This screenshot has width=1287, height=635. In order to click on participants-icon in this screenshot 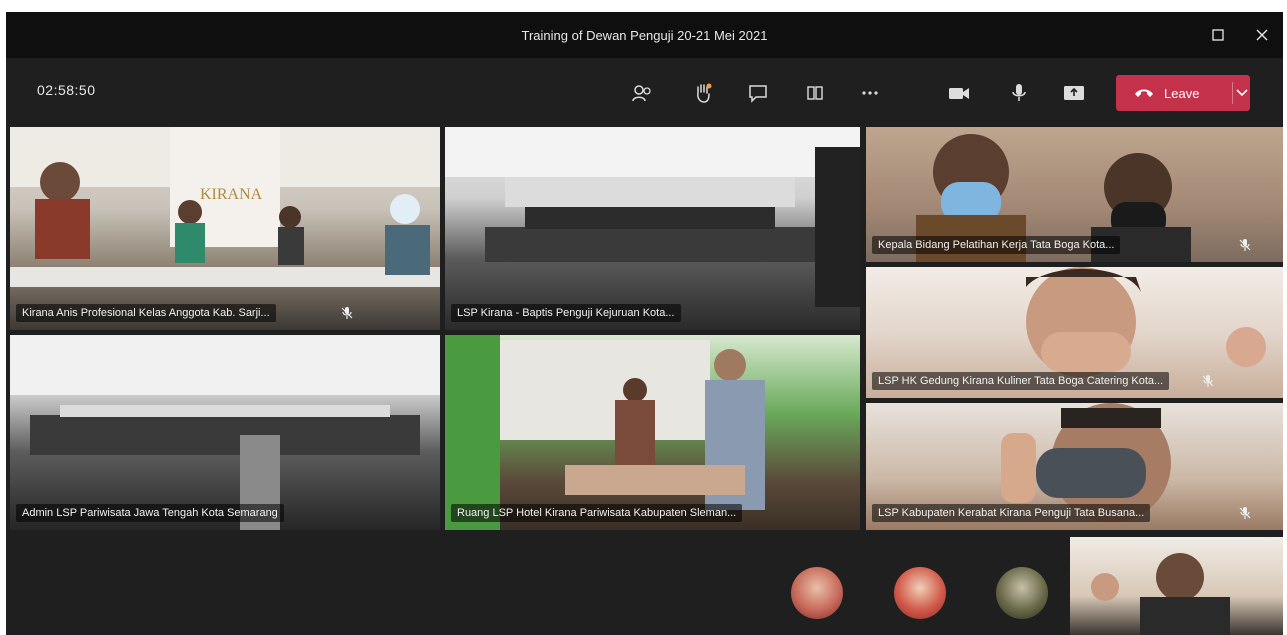, I will do `click(641, 93)`.